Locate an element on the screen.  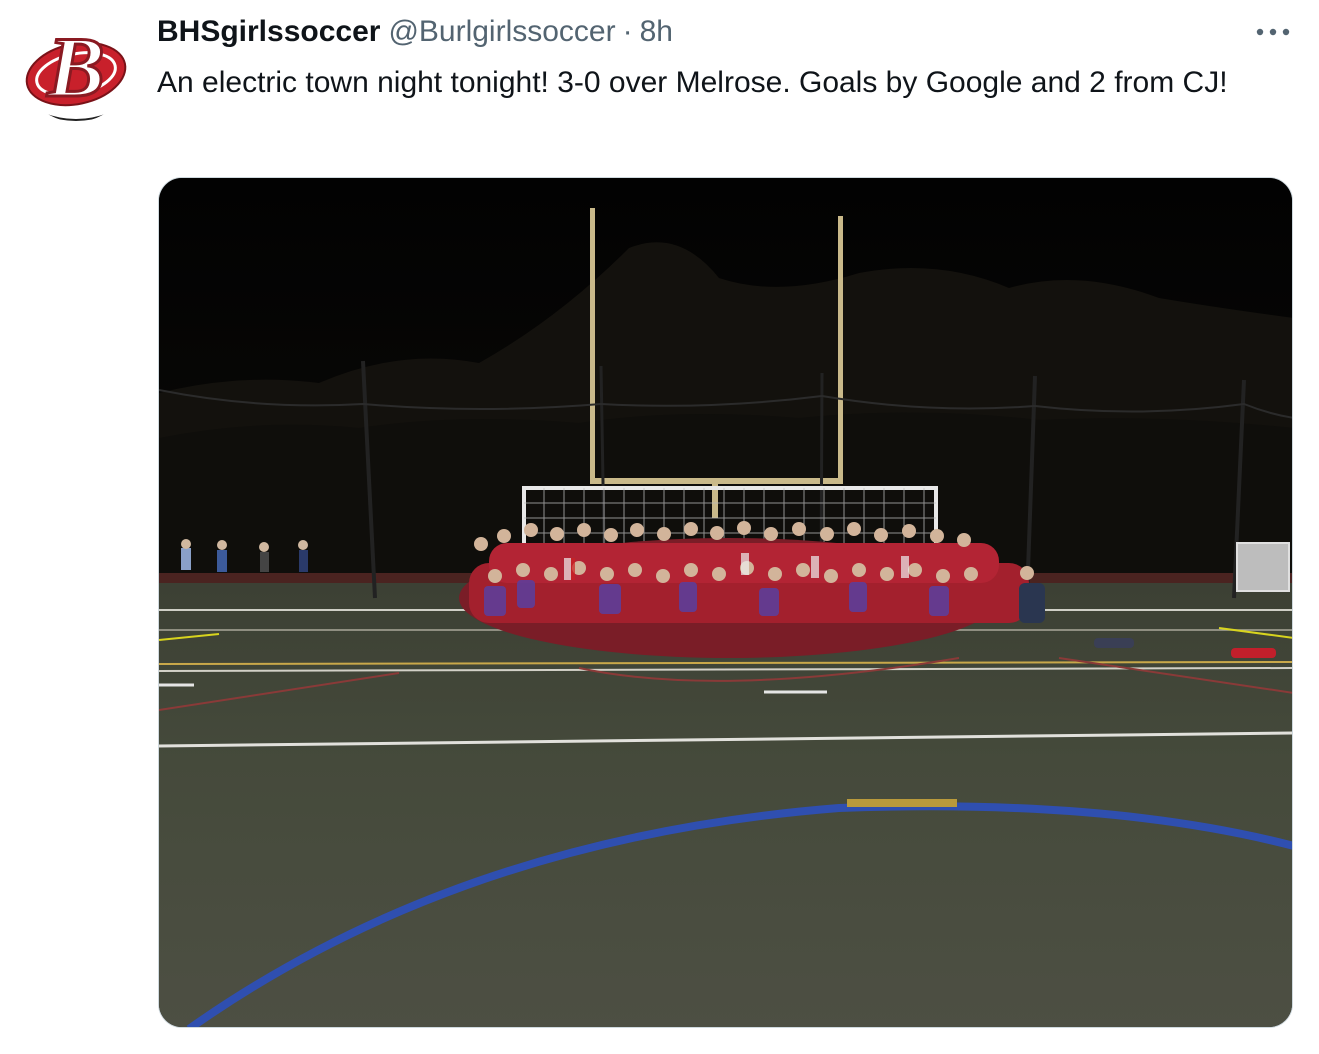
display-name: BHSgirlssoccer is located at coordinates (268, 32).